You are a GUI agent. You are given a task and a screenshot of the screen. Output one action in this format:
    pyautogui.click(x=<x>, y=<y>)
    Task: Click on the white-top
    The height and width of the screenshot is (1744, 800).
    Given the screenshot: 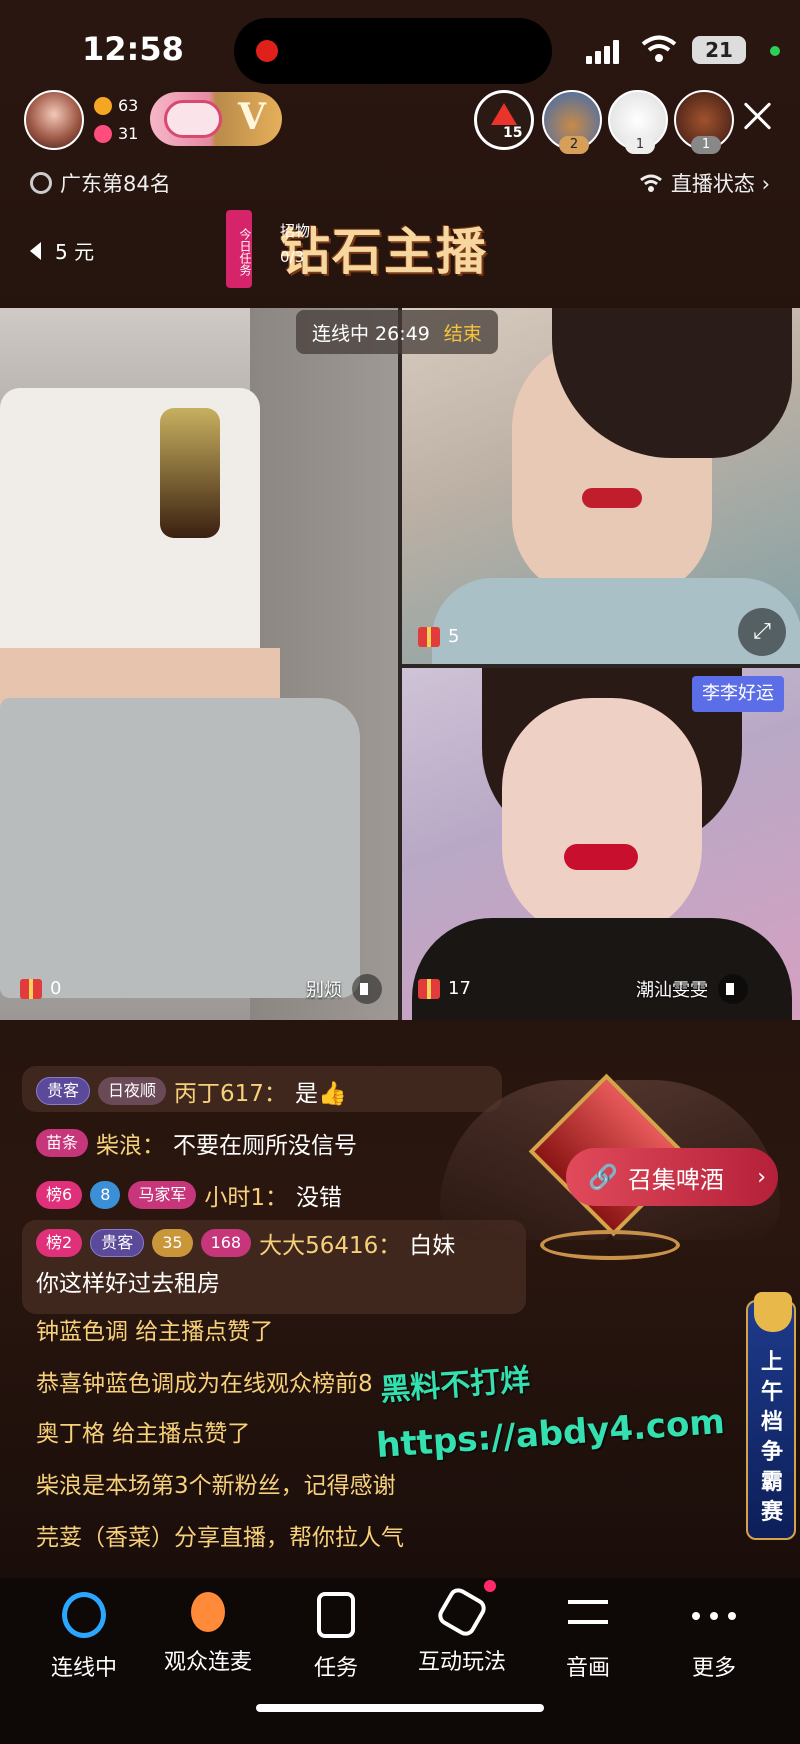 What is the action you would take?
    pyautogui.click(x=130, y=518)
    